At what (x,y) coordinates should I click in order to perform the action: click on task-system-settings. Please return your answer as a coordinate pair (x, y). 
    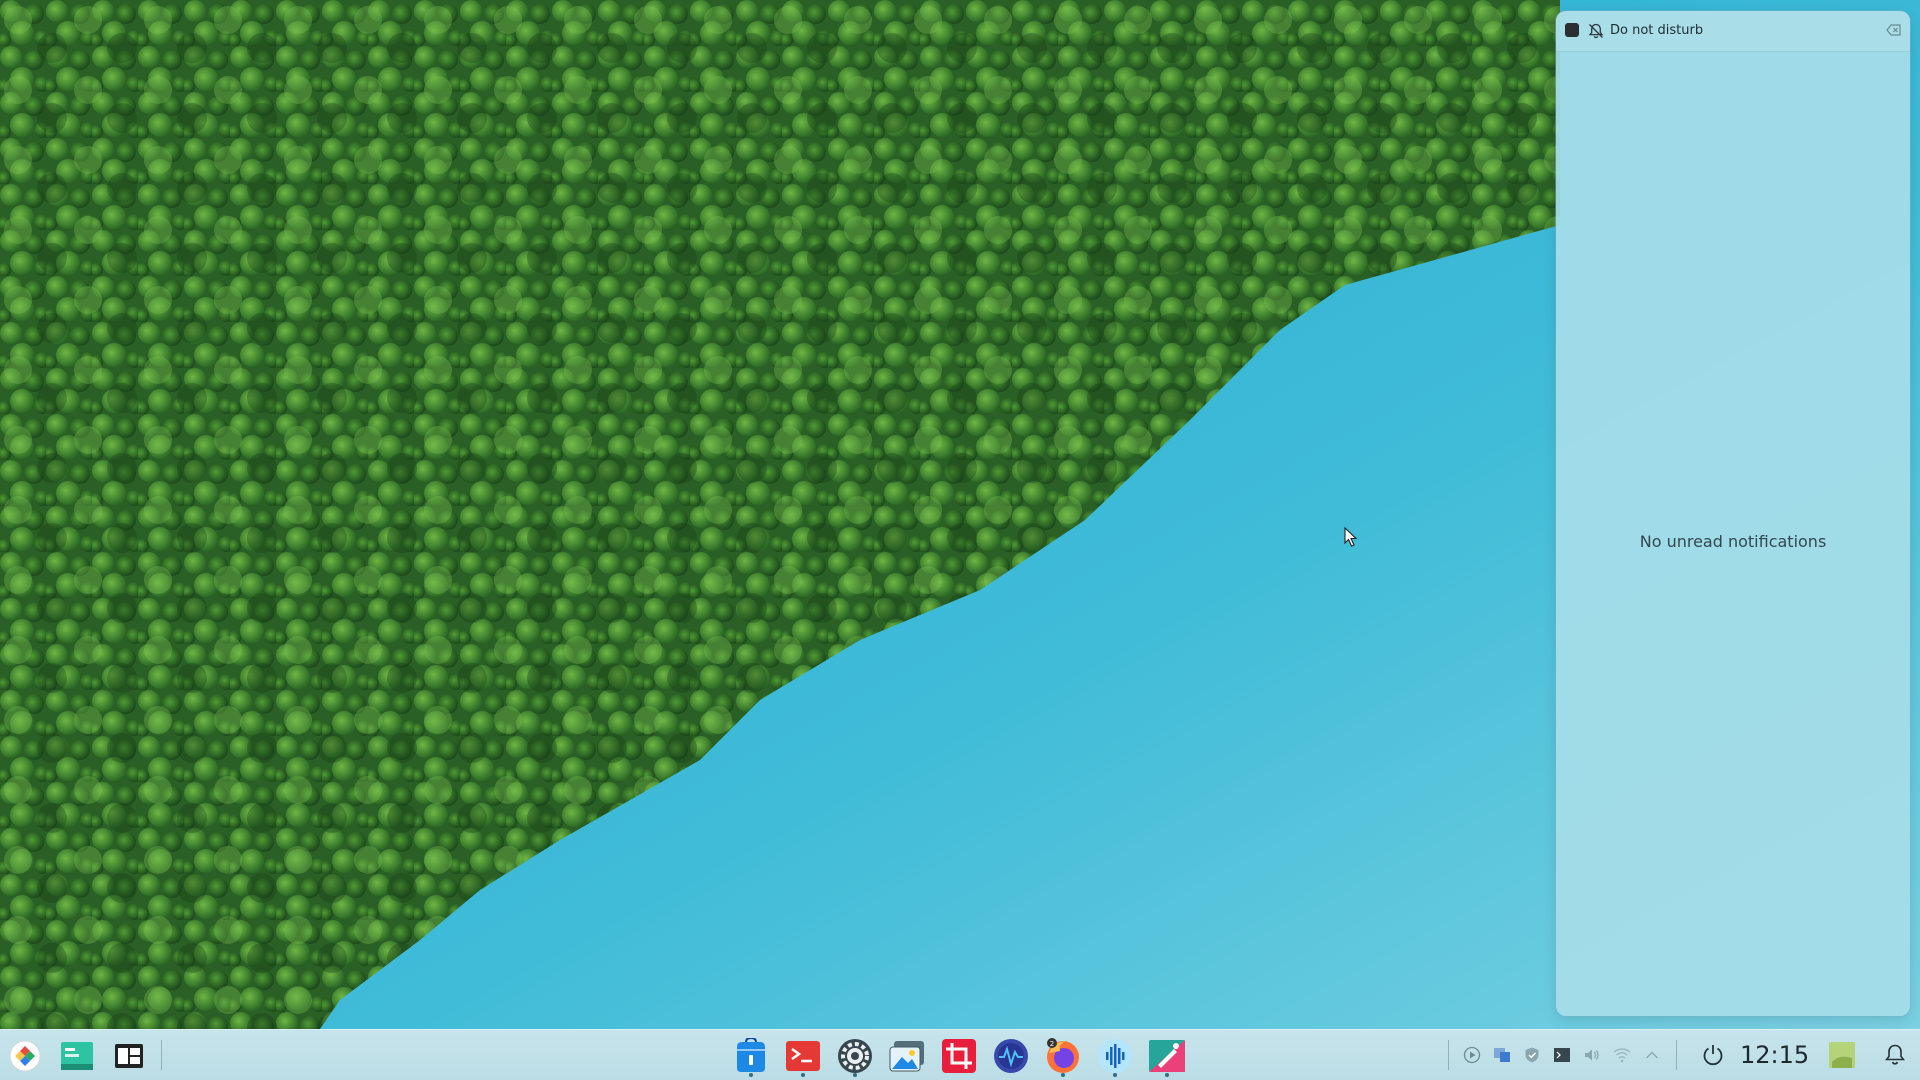
    Looking at the image, I should click on (855, 1057).